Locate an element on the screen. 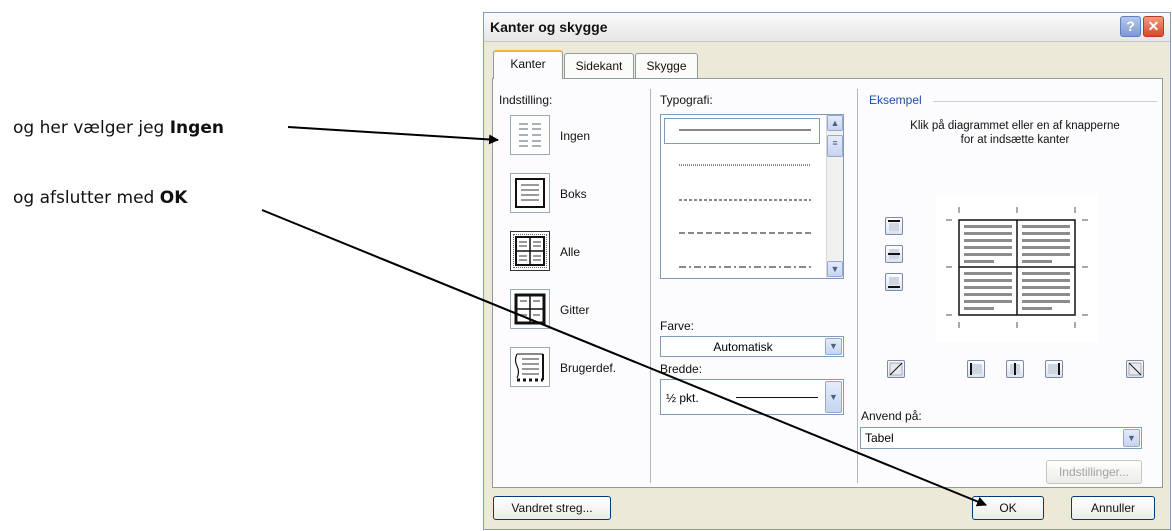 This screenshot has width=1172, height=531. border-custom-icon is located at coordinates (529, 367).